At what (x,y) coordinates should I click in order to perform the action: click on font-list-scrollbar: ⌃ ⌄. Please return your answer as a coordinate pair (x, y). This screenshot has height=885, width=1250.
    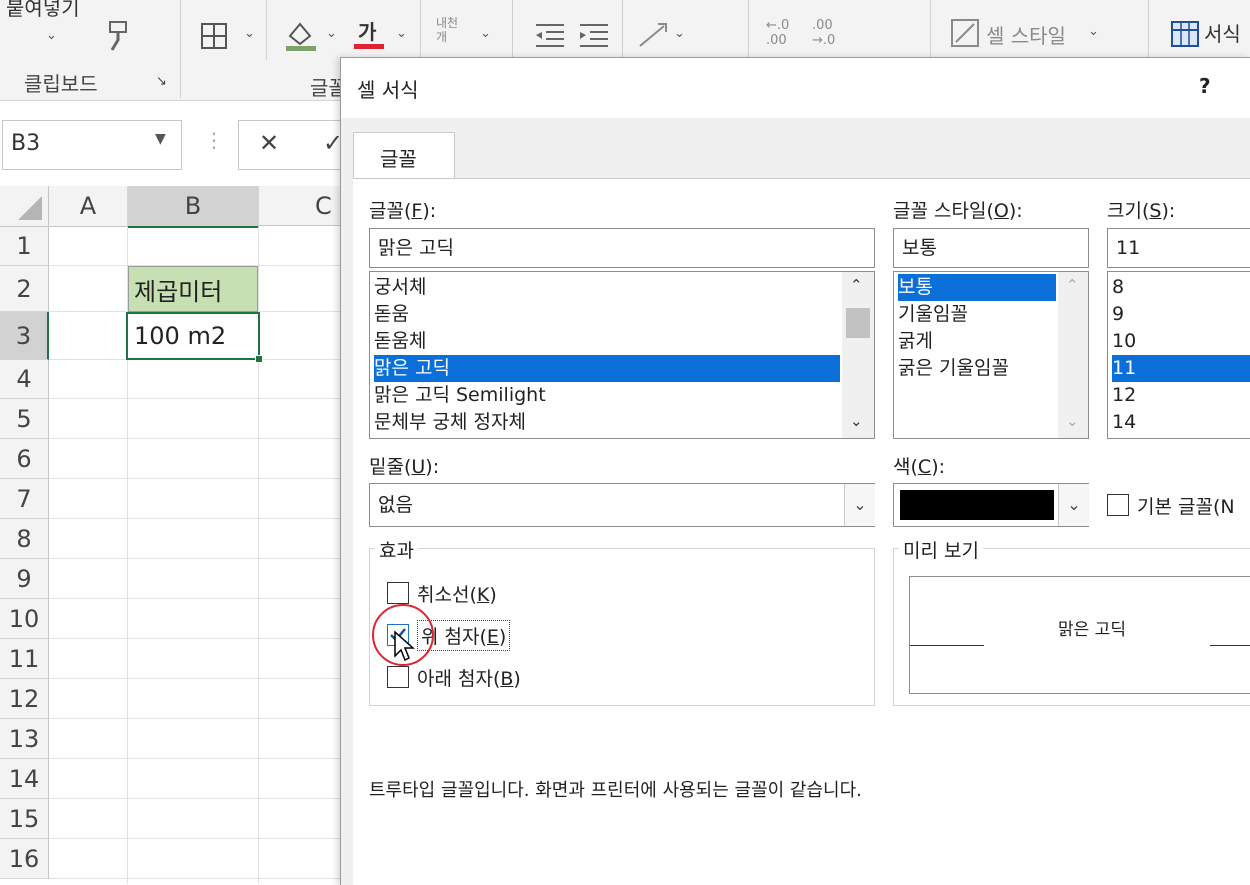
    Looking at the image, I should click on (858, 355).